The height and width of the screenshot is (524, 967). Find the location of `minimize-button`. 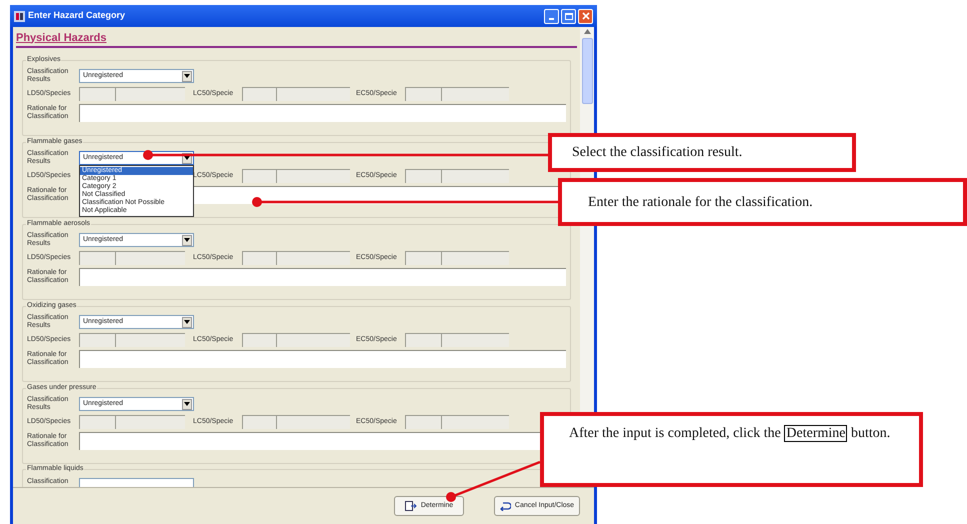

minimize-button is located at coordinates (551, 16).